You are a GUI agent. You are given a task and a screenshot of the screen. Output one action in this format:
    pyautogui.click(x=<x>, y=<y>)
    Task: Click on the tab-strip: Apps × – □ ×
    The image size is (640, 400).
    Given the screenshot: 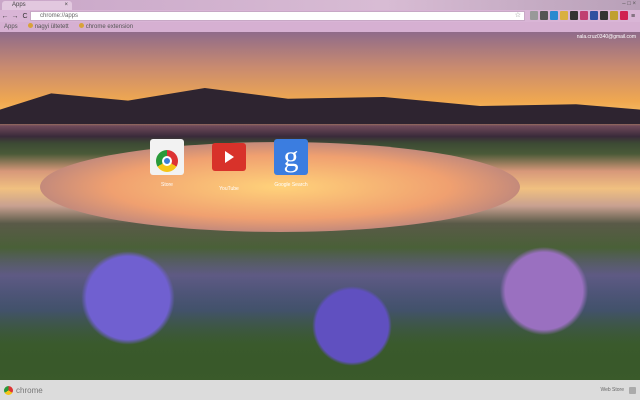 What is the action you would take?
    pyautogui.click(x=320, y=5)
    